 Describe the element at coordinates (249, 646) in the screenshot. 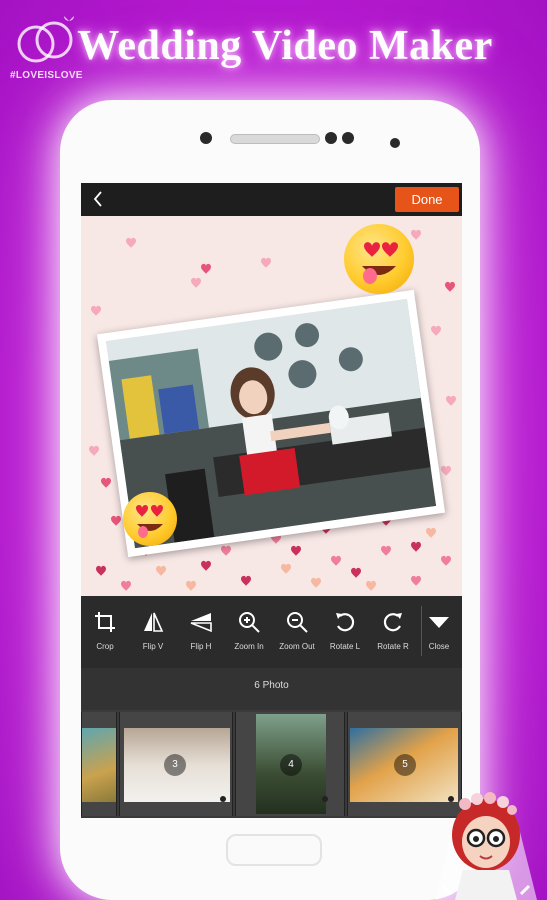

I see `zoom-in-label: Zoom In` at that location.